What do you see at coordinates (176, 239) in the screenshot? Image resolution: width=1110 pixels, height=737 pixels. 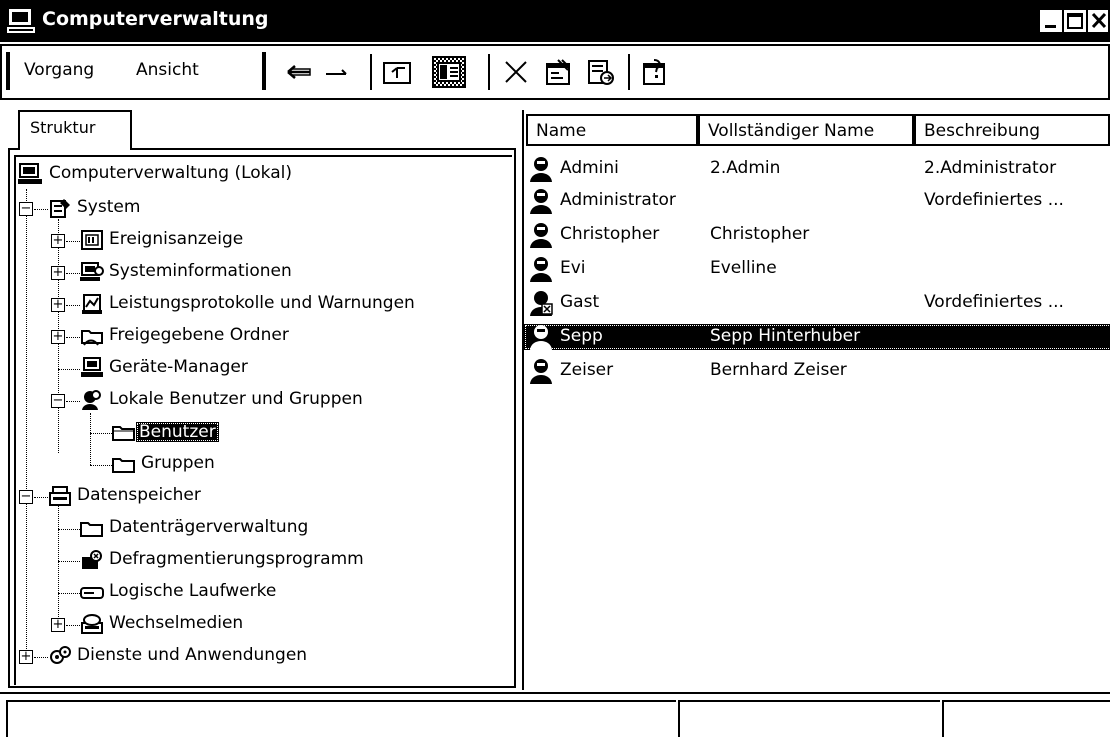 I see `tree-label: Ereignisanzeige` at bounding box center [176, 239].